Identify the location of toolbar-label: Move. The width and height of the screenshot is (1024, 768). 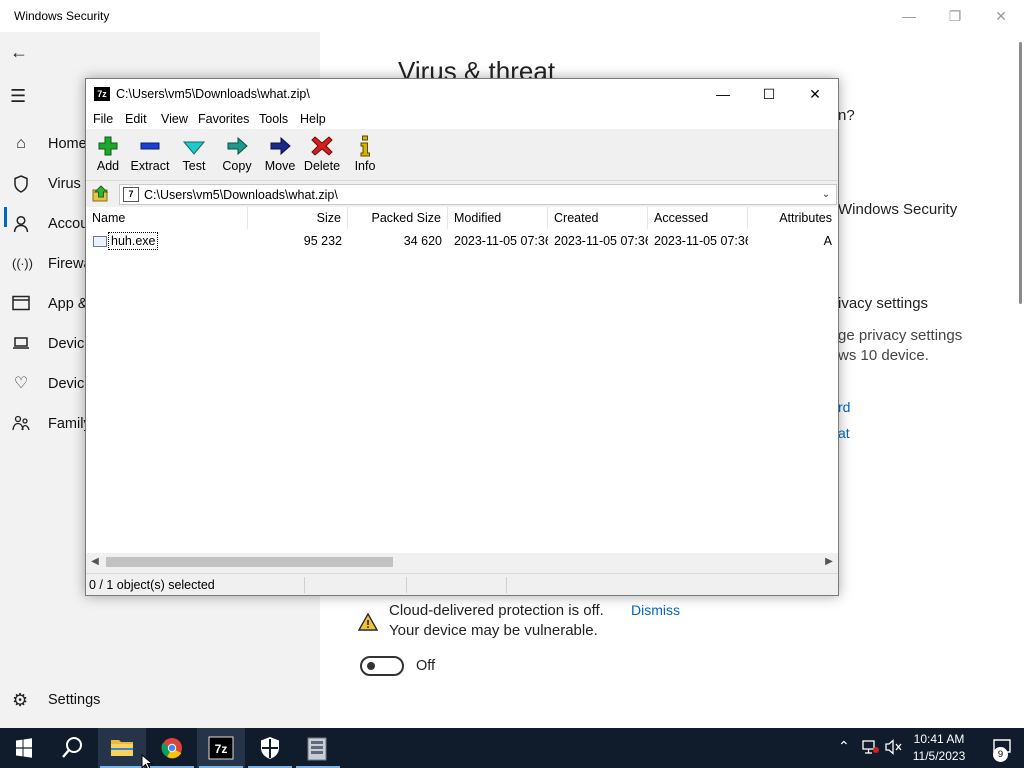
(280, 166).